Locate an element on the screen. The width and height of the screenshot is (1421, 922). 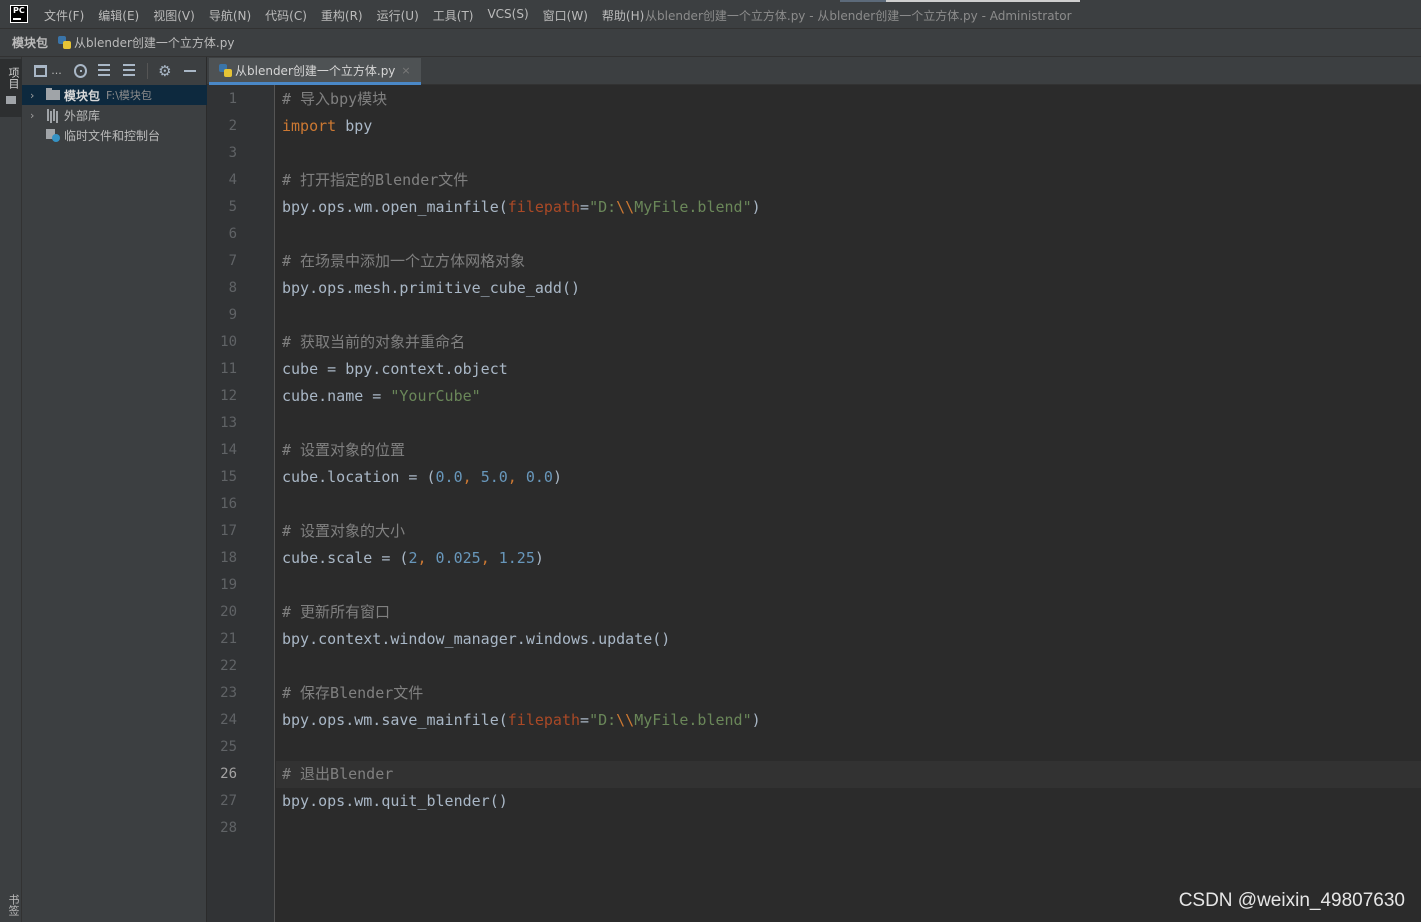
code-token: # 导入bpy模块 is located at coordinates (335, 99).